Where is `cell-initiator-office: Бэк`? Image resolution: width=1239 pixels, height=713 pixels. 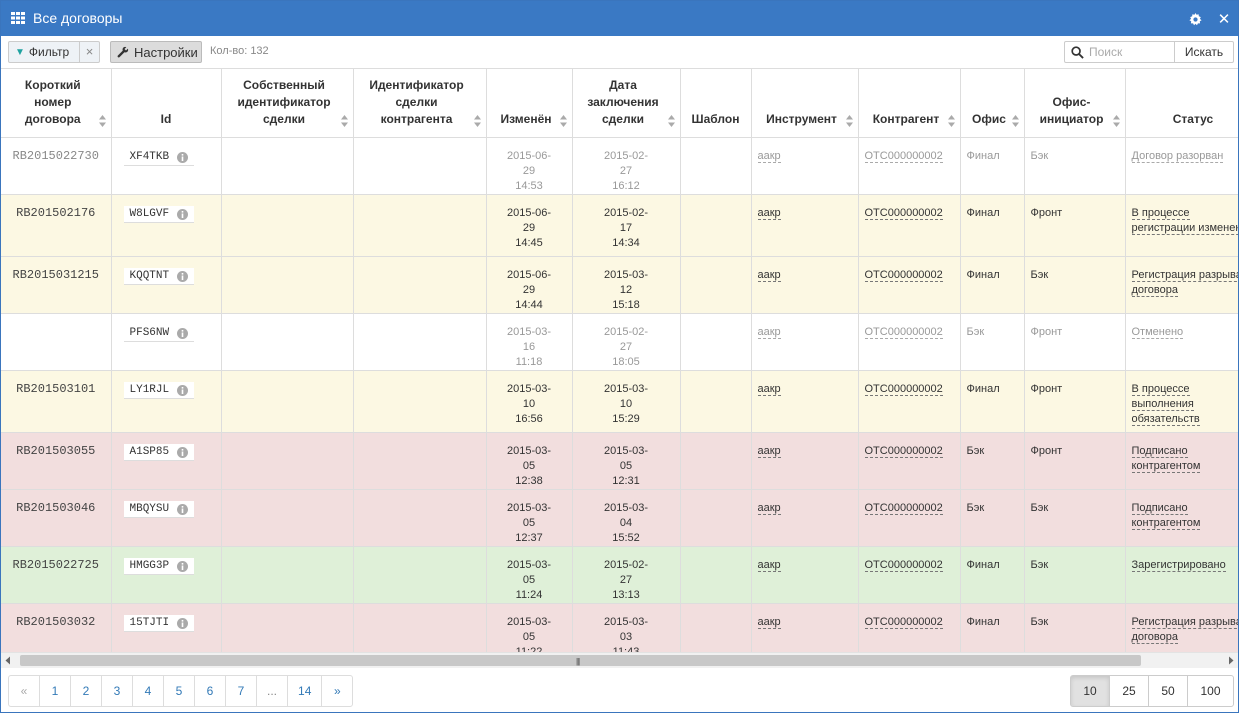 cell-initiator-office: Бэк is located at coordinates (1075, 575).